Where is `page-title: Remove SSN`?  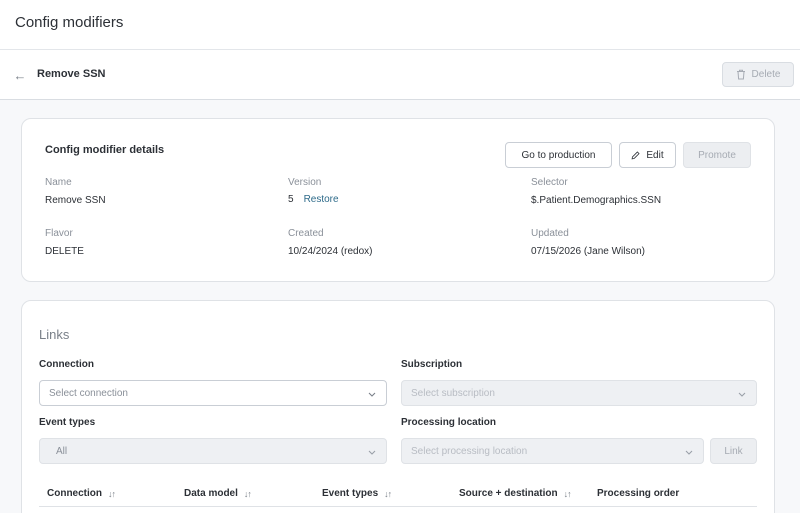
page-title: Remove SSN is located at coordinates (71, 74).